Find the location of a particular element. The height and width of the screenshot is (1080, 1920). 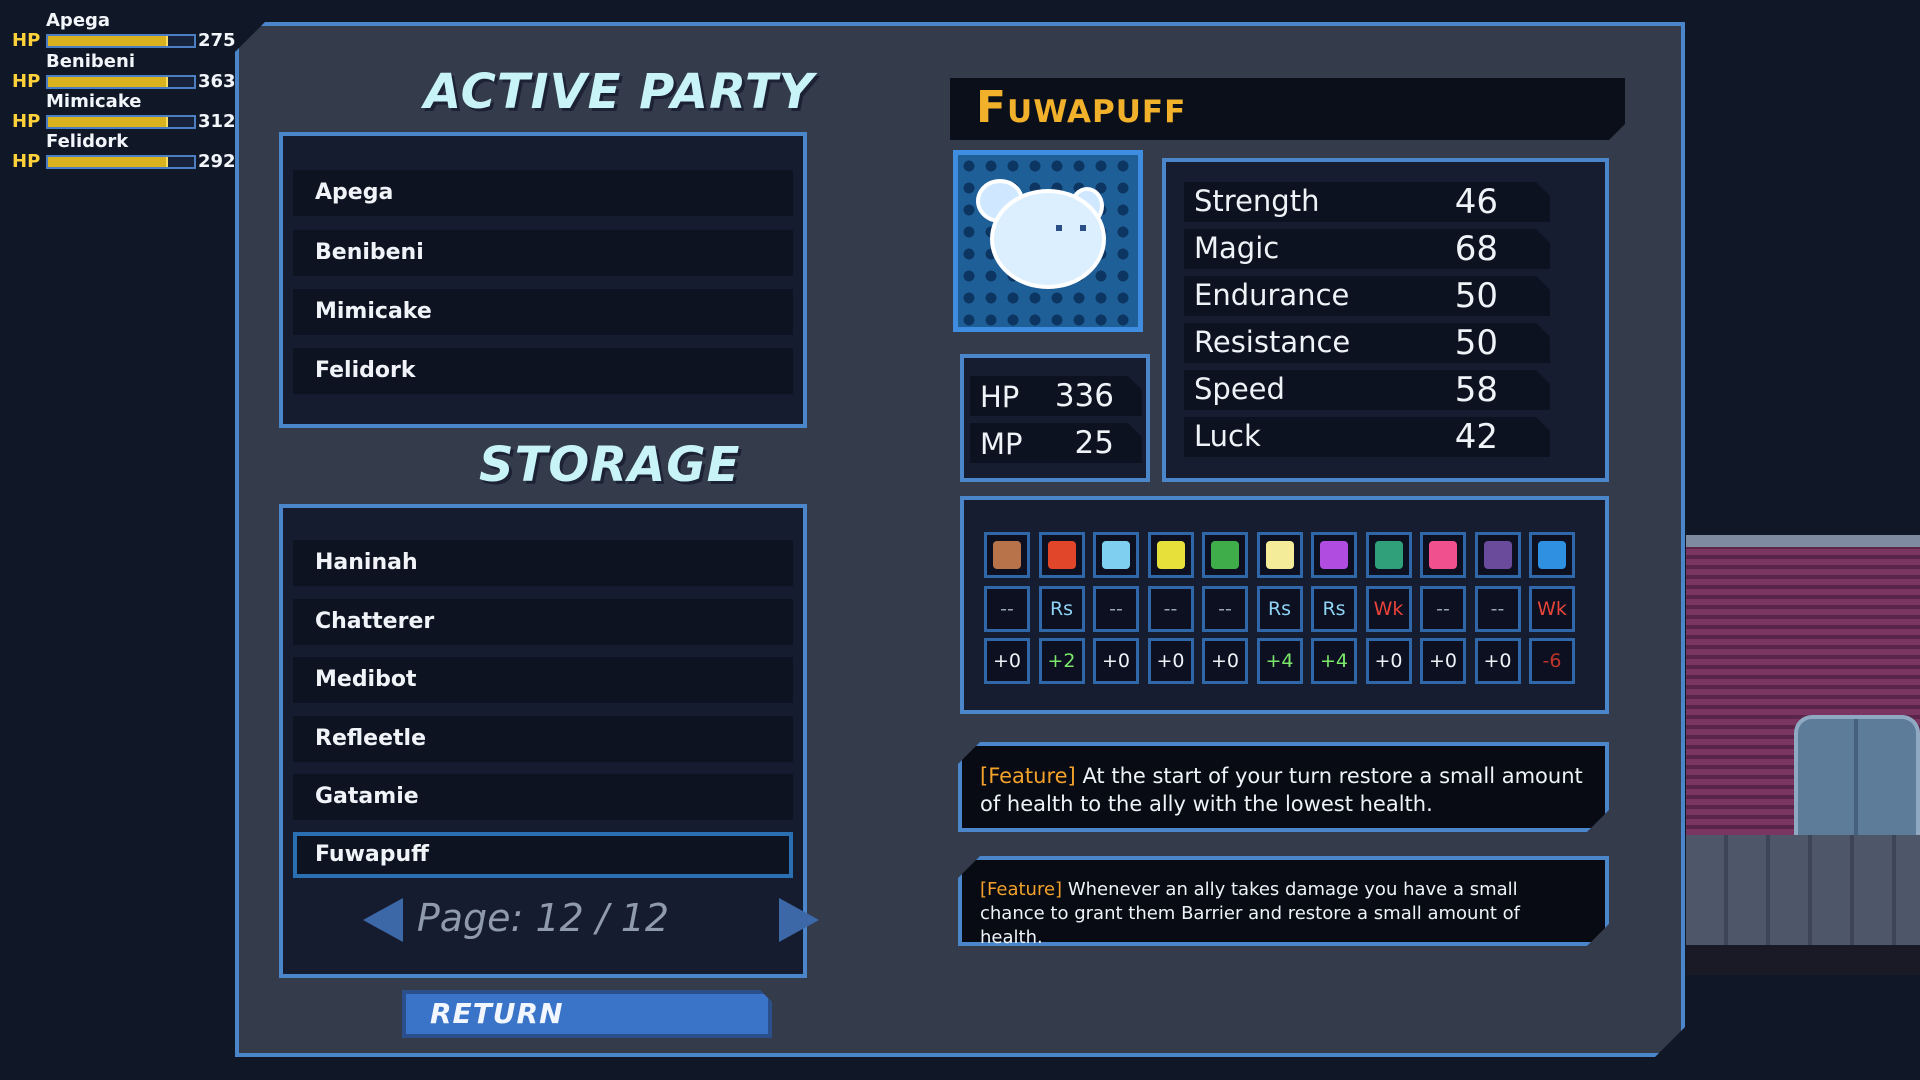

next-page-arrow-icon is located at coordinates (799, 920).